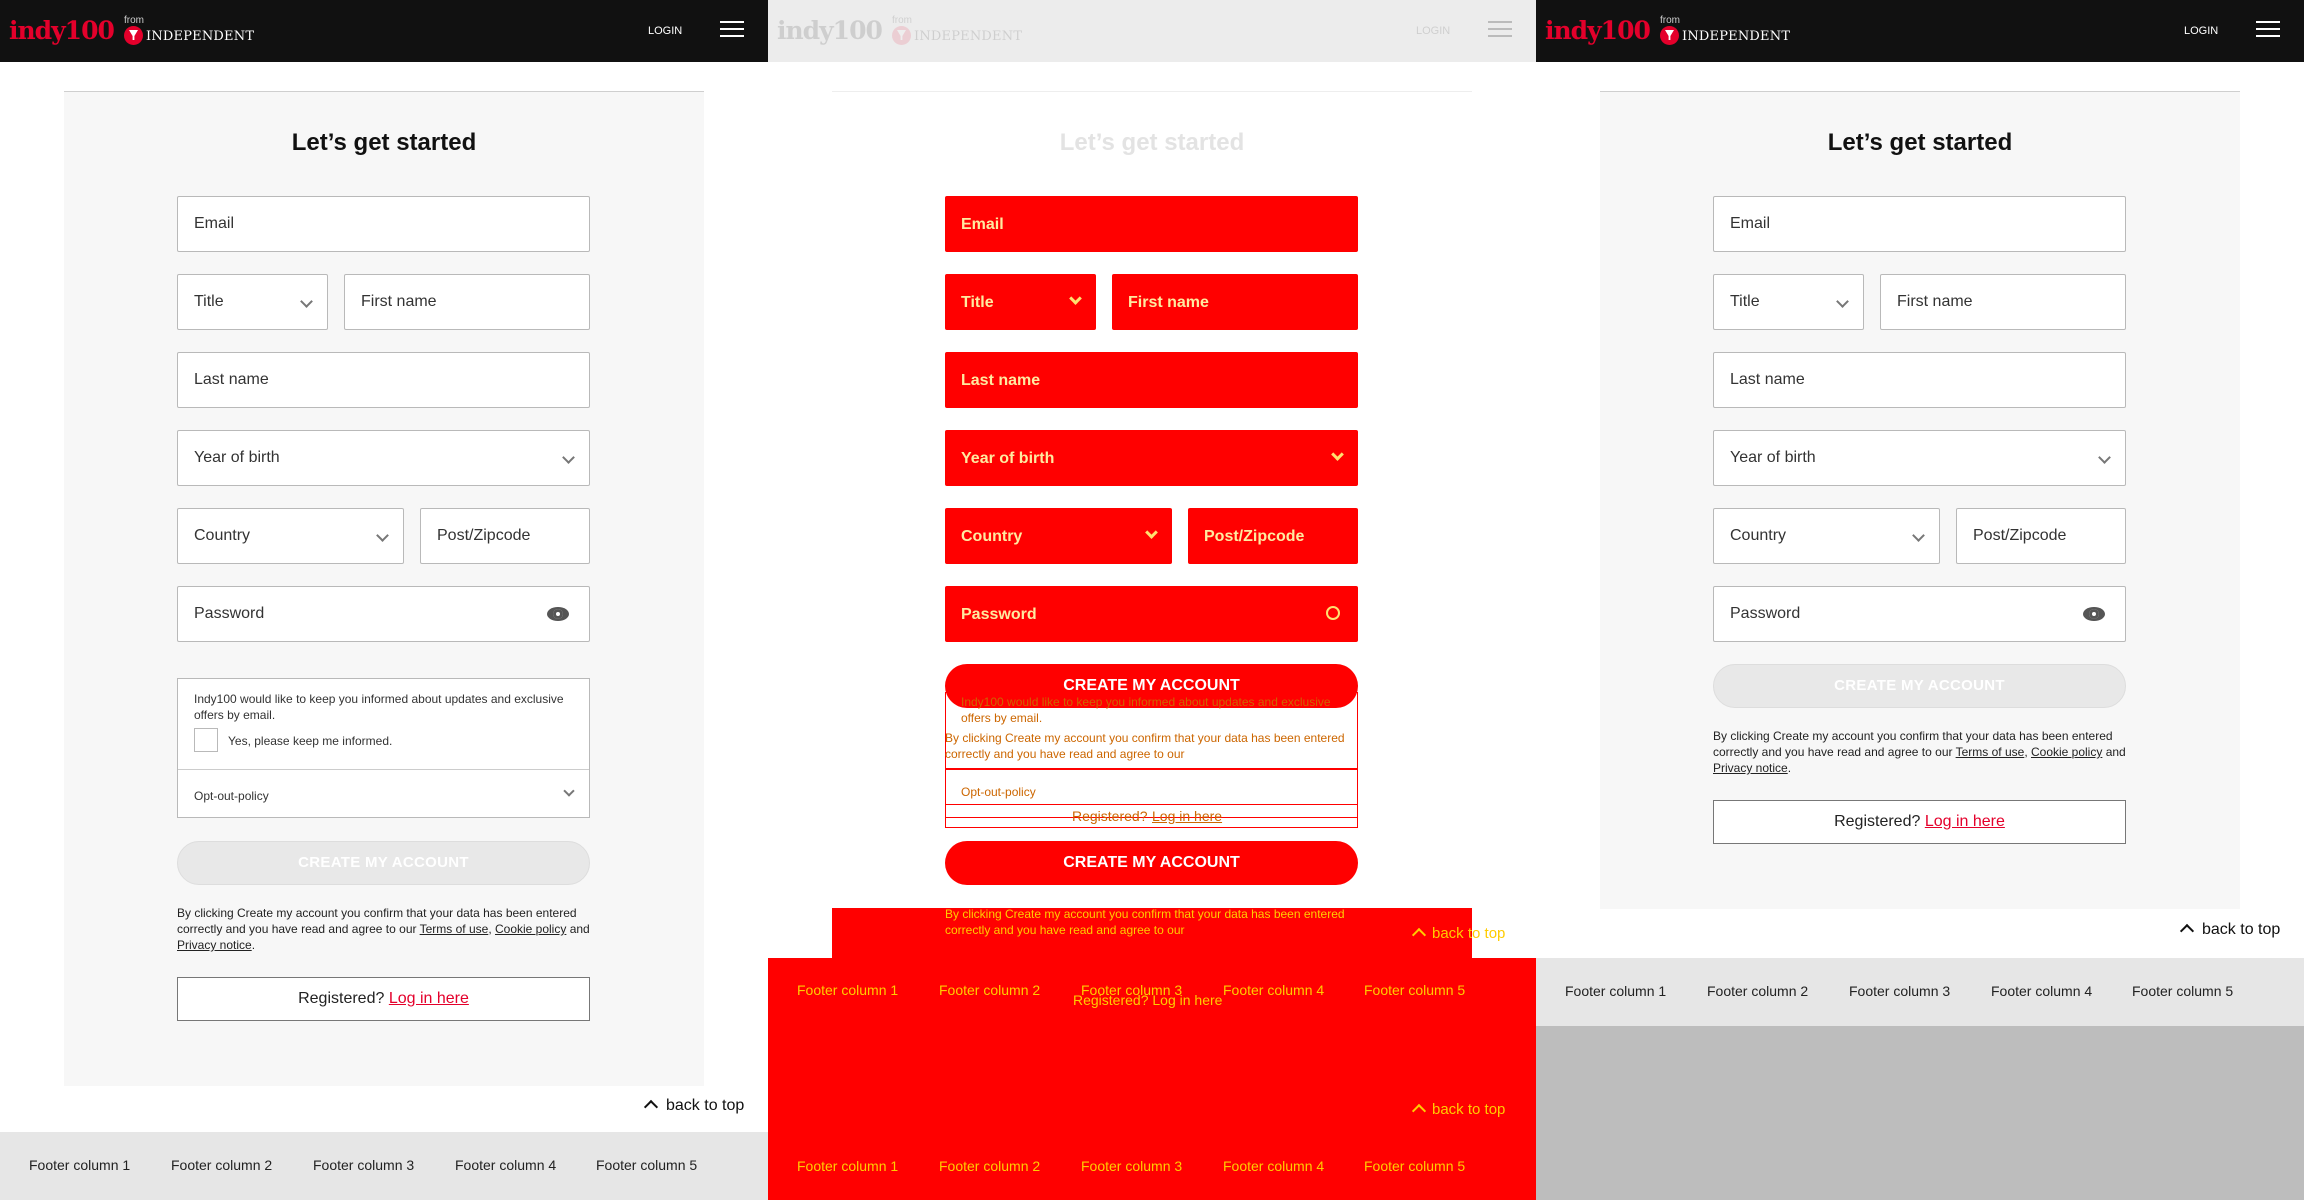 The height and width of the screenshot is (1200, 2304). What do you see at coordinates (579, 929) in the screenshot?
I see `legal-and: and` at bounding box center [579, 929].